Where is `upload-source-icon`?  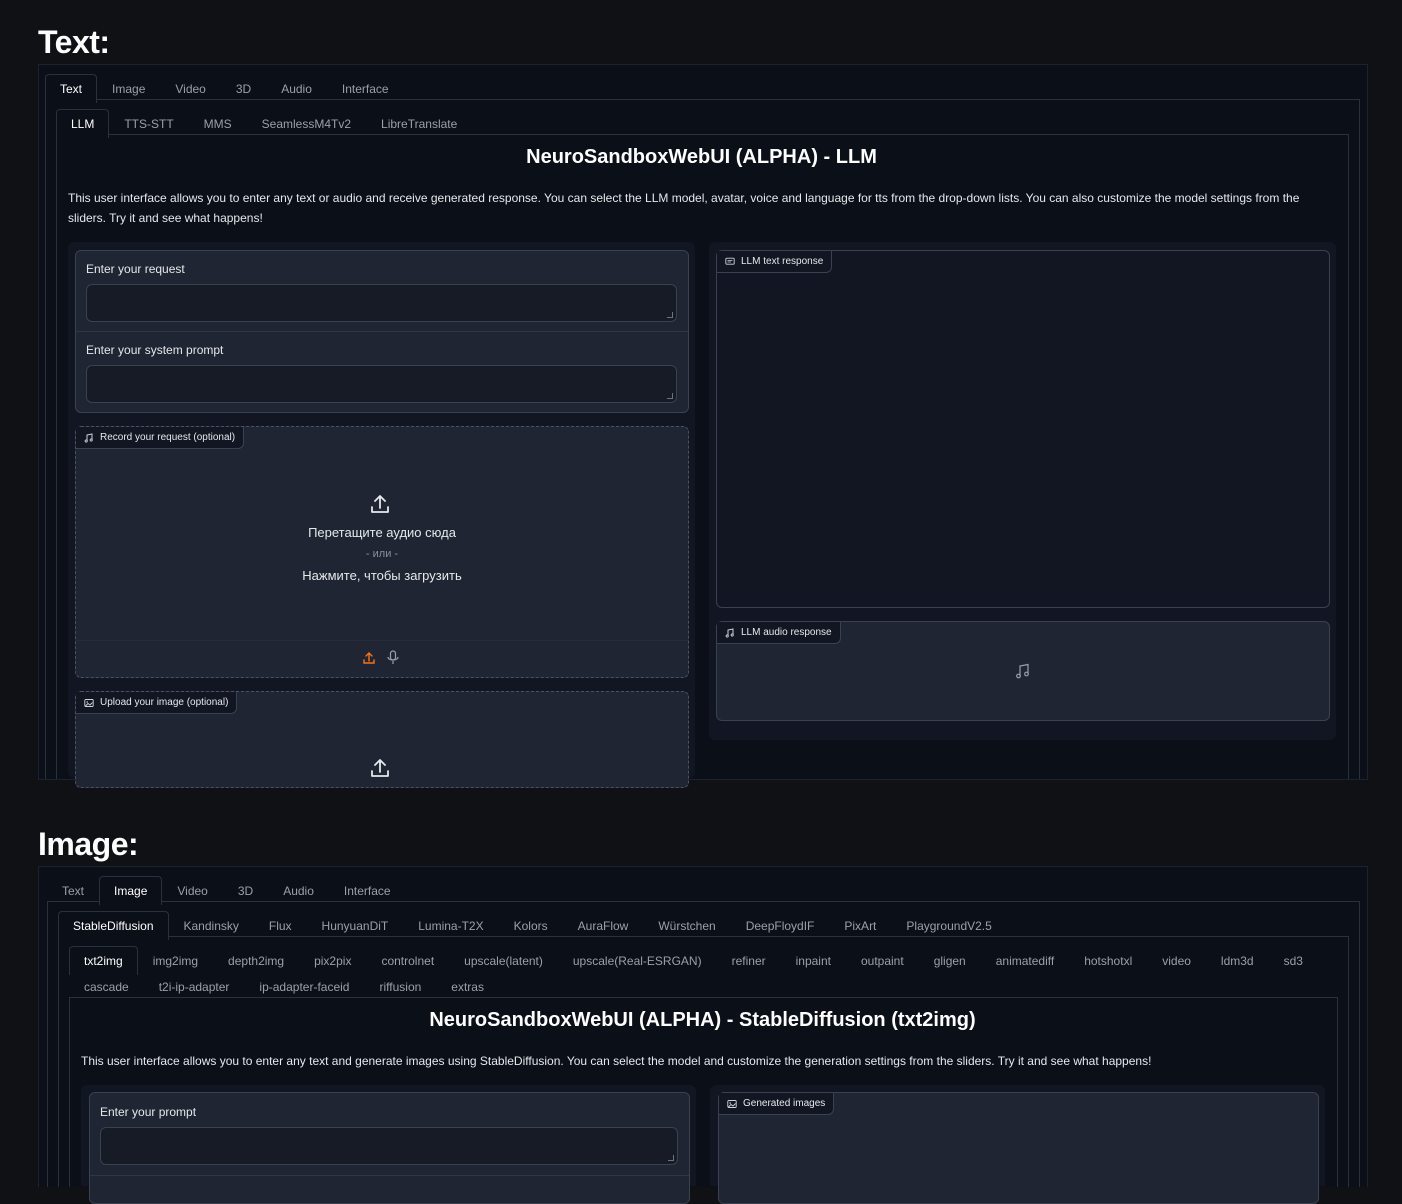
upload-source-icon is located at coordinates (369, 658).